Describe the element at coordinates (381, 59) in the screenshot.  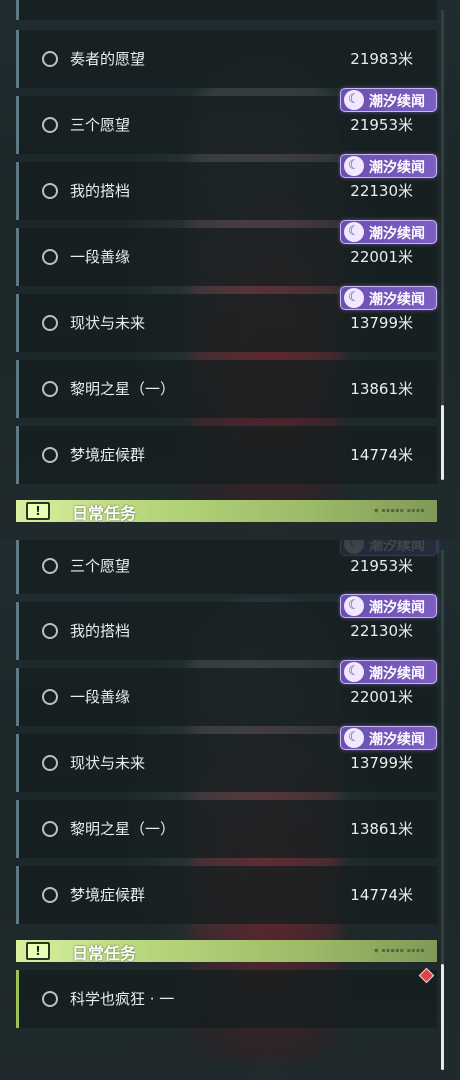
I see `quest-distance: 21983米` at that location.